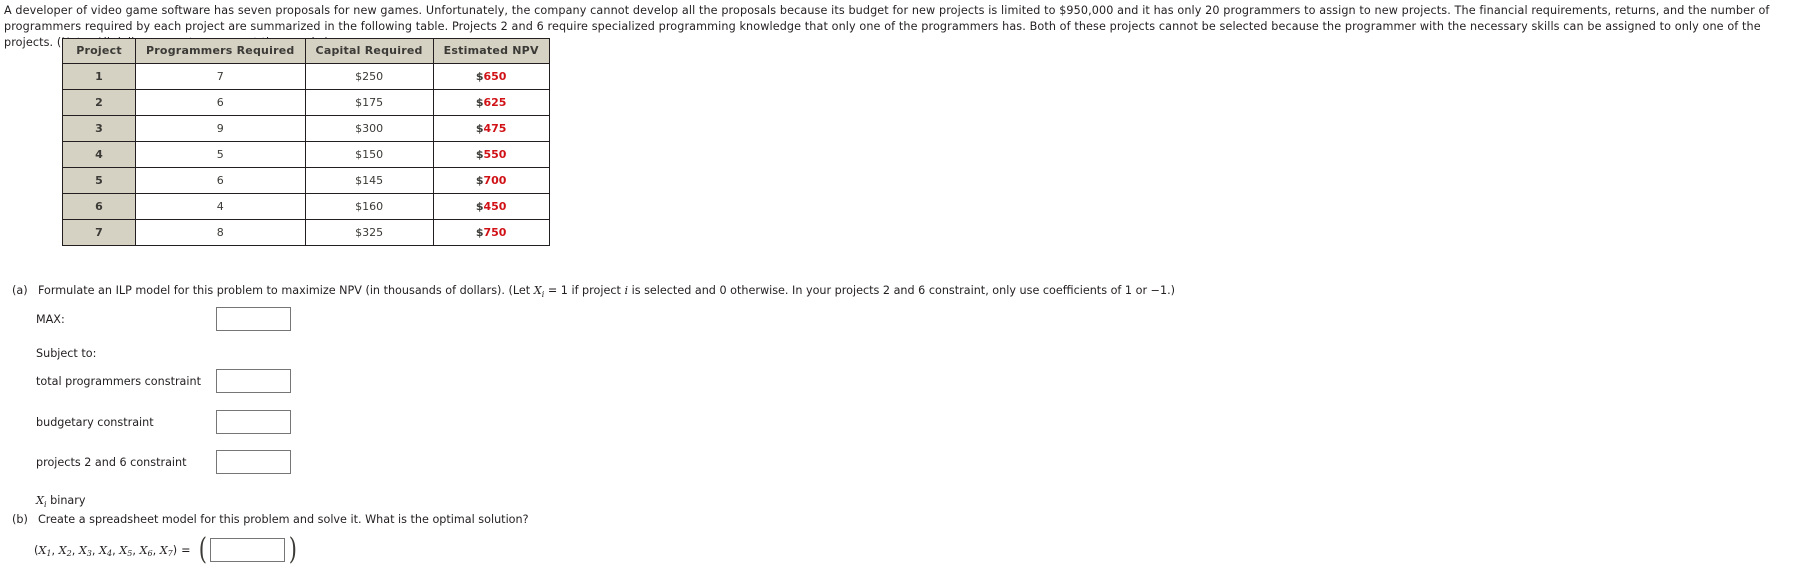  I want to click on equals-sign: =, so click(186, 550).